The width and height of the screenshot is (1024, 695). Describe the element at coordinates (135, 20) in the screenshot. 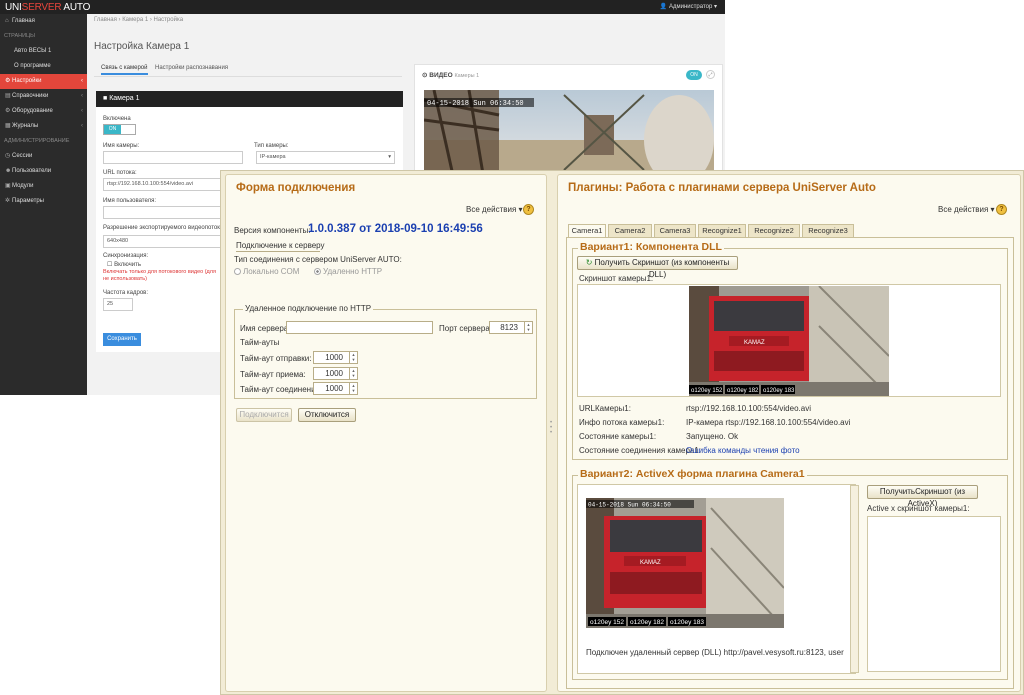

I see `breadcrumb-camera: Камера 1` at that location.